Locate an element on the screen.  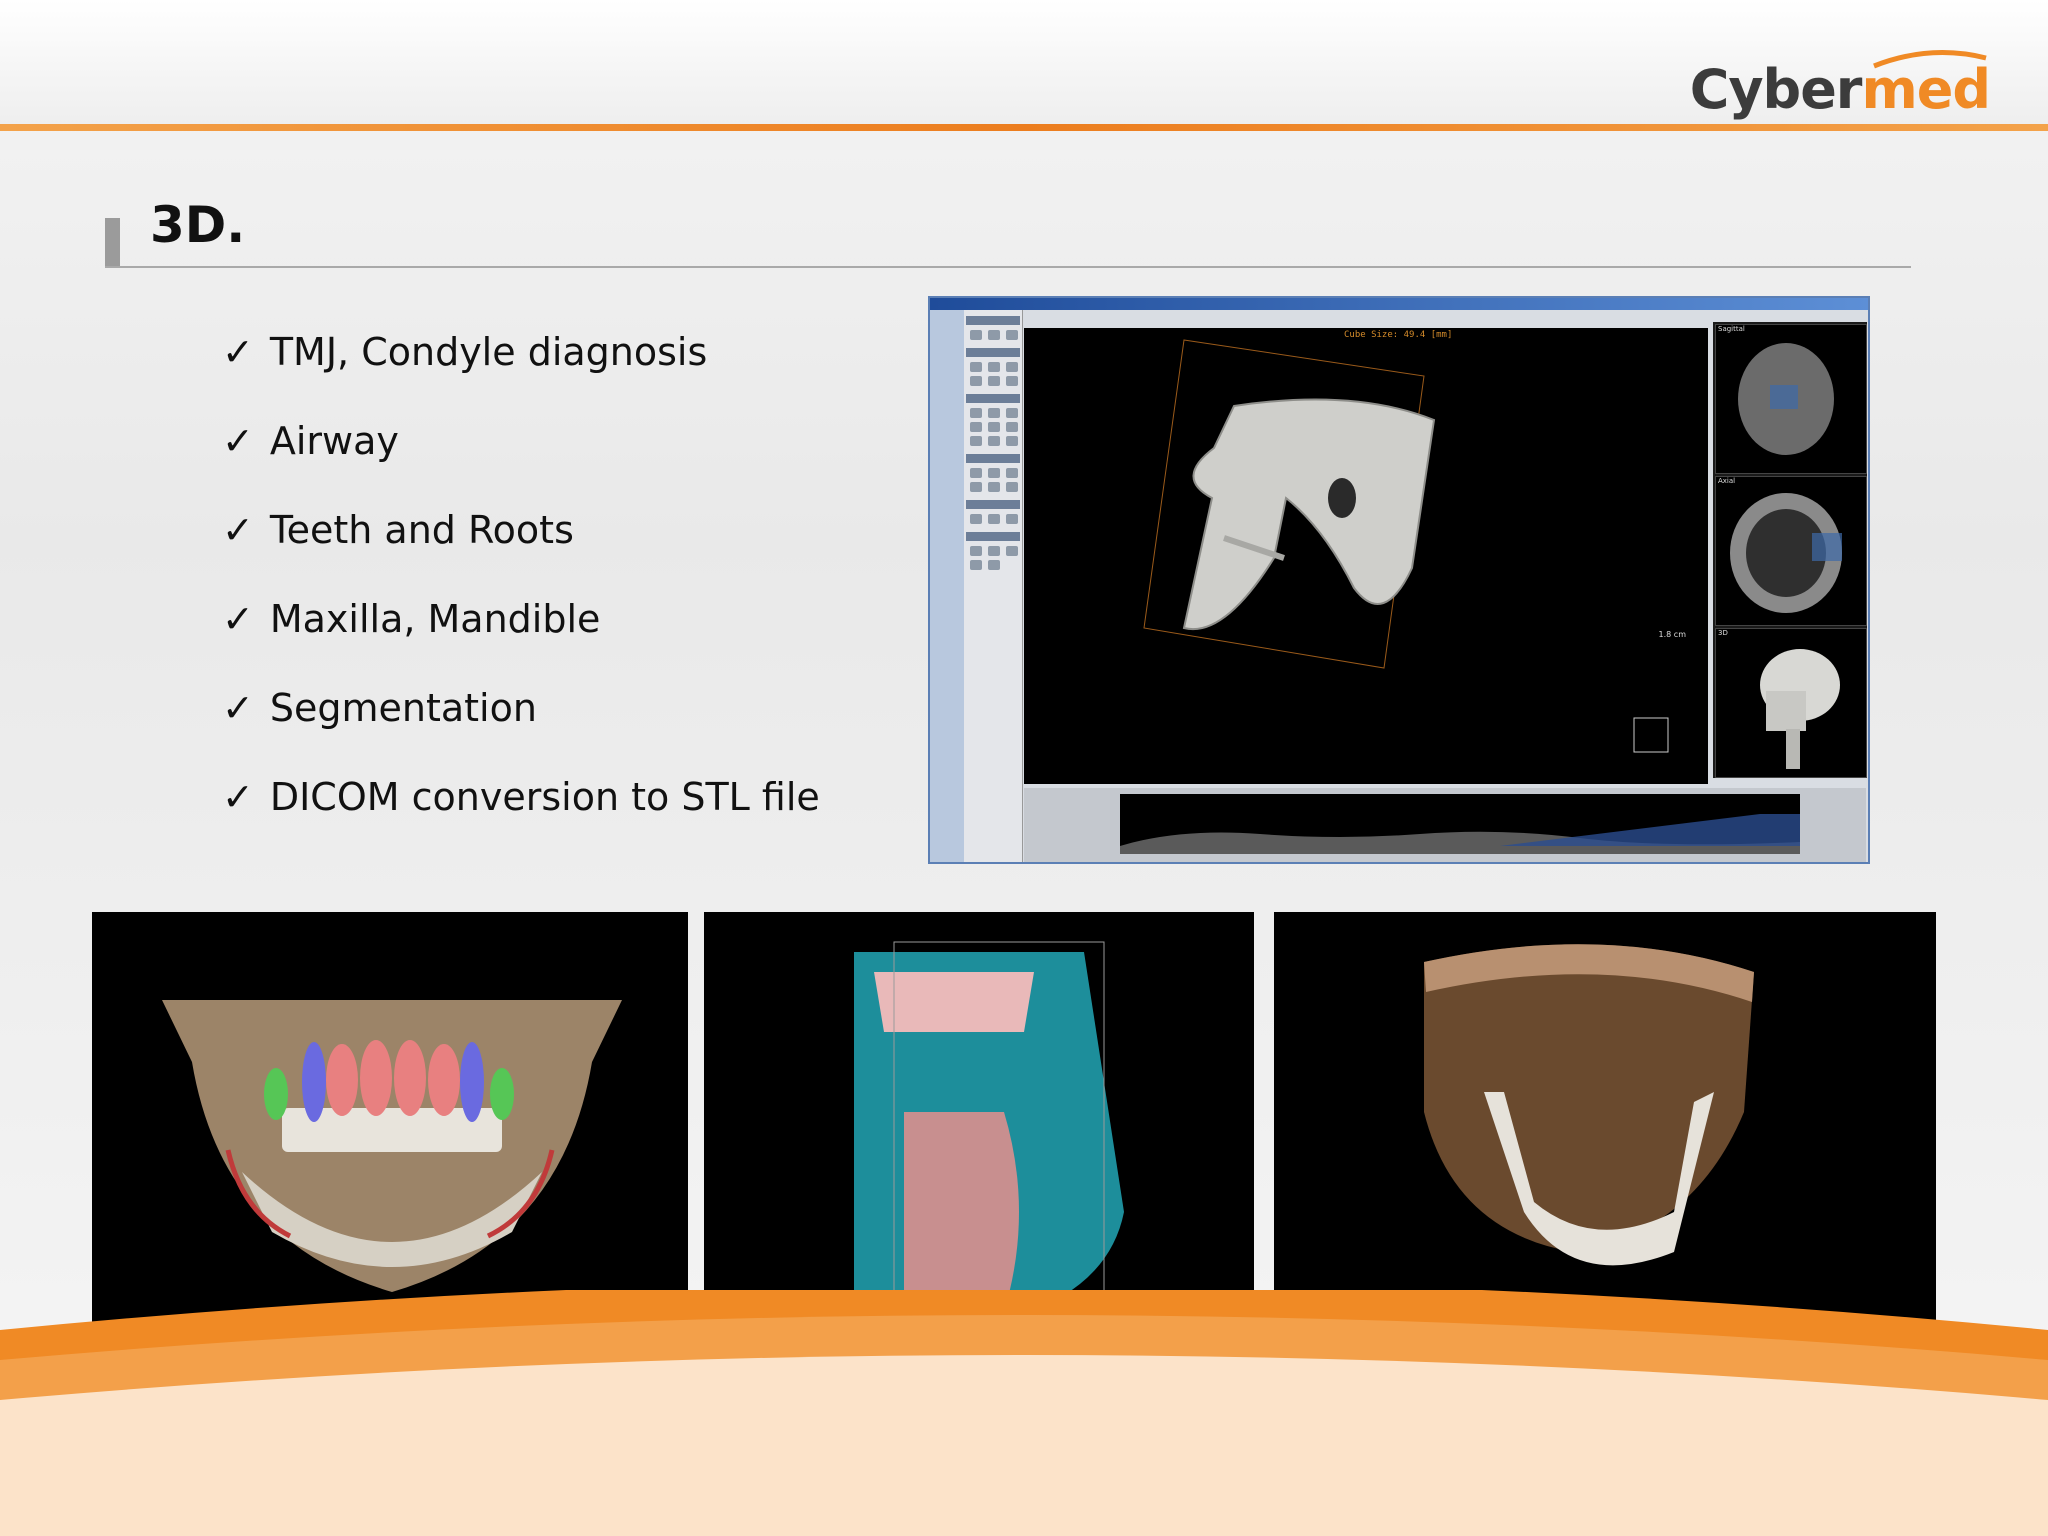
list-item-text: Segmentation is located at coordinates (403, 708).